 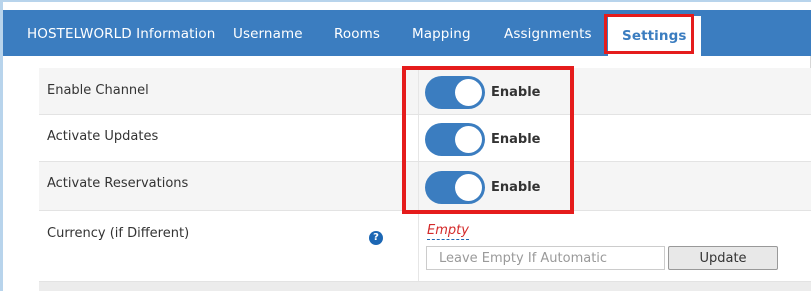 I want to click on activate-updates-toggle, so click(x=455, y=139).